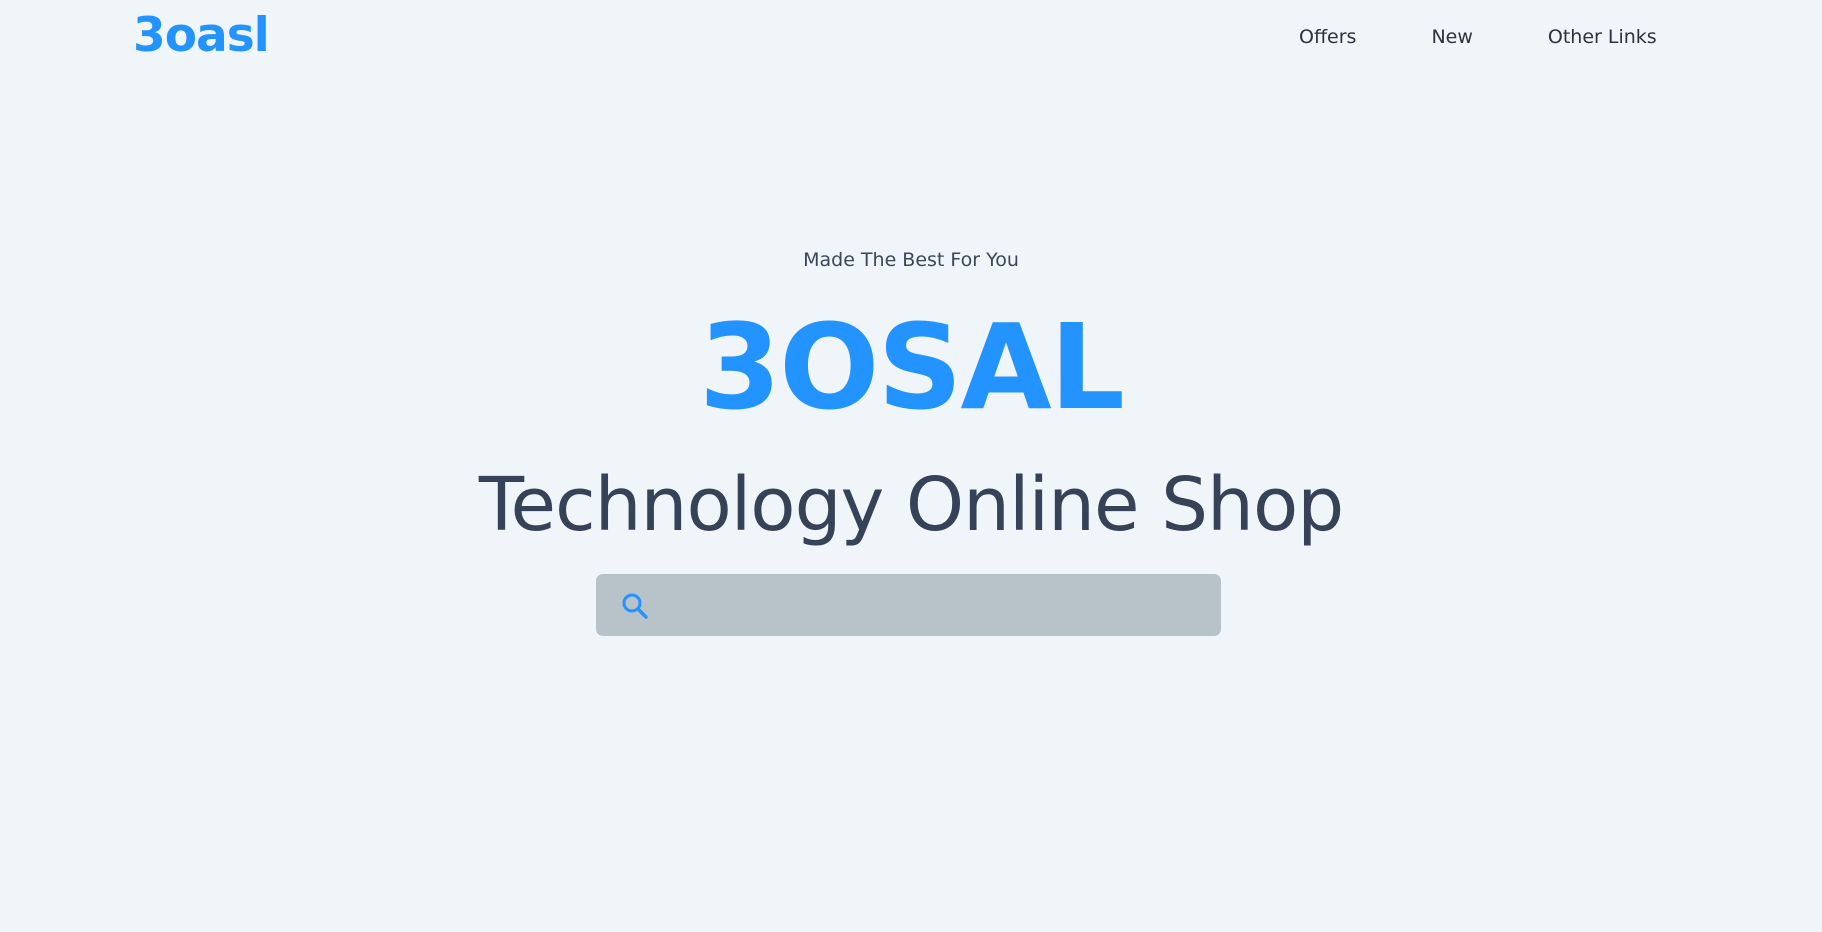  I want to click on hero-tagline: Made The Best For You, so click(911, 260).